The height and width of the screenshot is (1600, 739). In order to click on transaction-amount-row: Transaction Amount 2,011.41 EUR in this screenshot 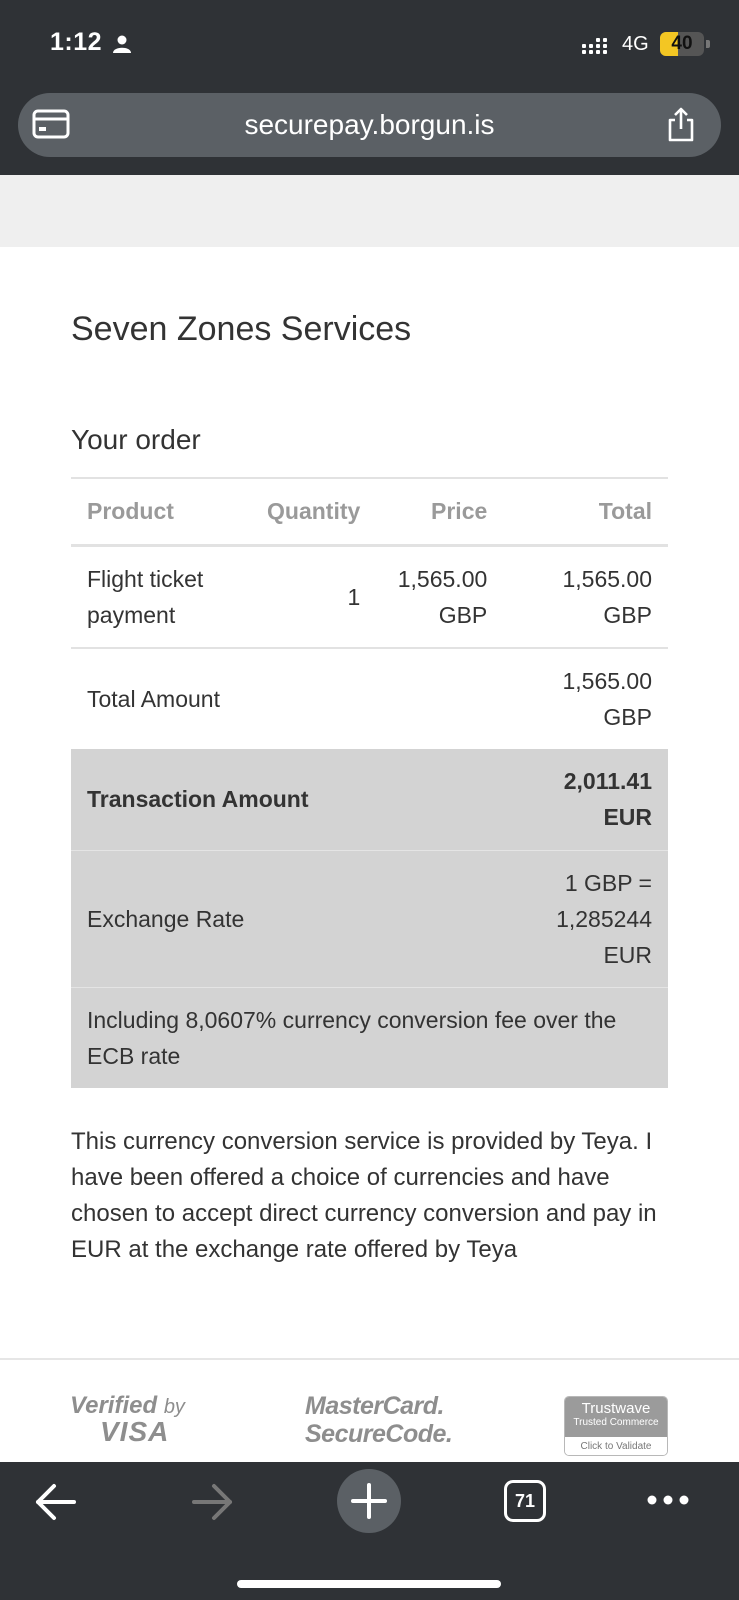, I will do `click(369, 800)`.